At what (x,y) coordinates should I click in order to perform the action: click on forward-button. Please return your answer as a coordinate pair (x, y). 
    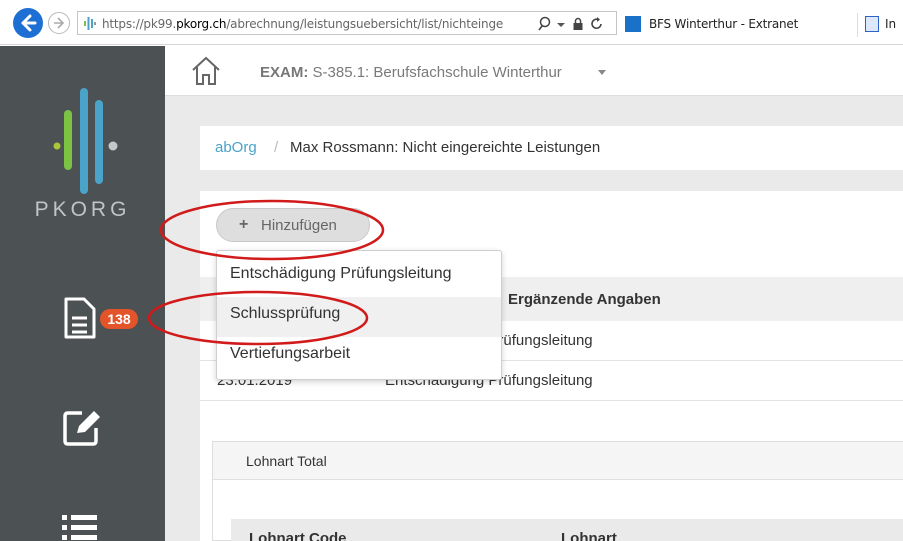
    Looking at the image, I should click on (59, 23).